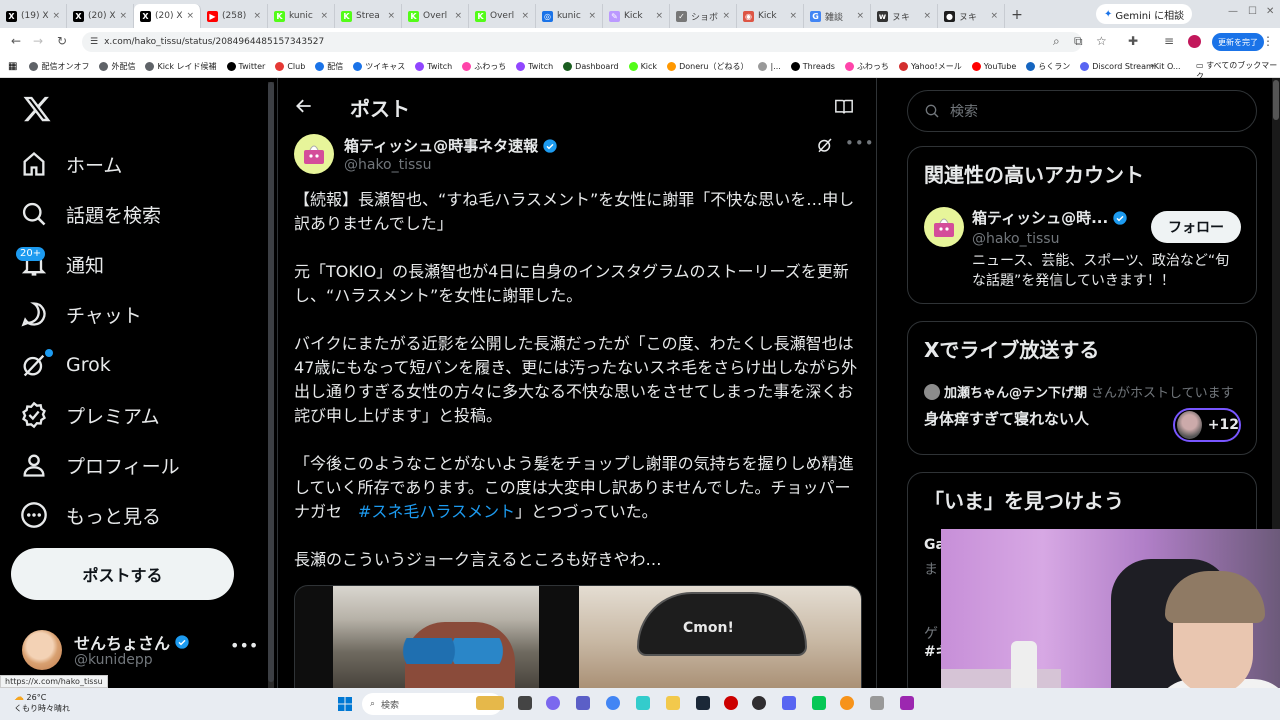 Image resolution: width=1280 pixels, height=720 pixels. Describe the element at coordinates (1268, 41) in the screenshot. I see `menu-dots-icon: ⋮` at that location.